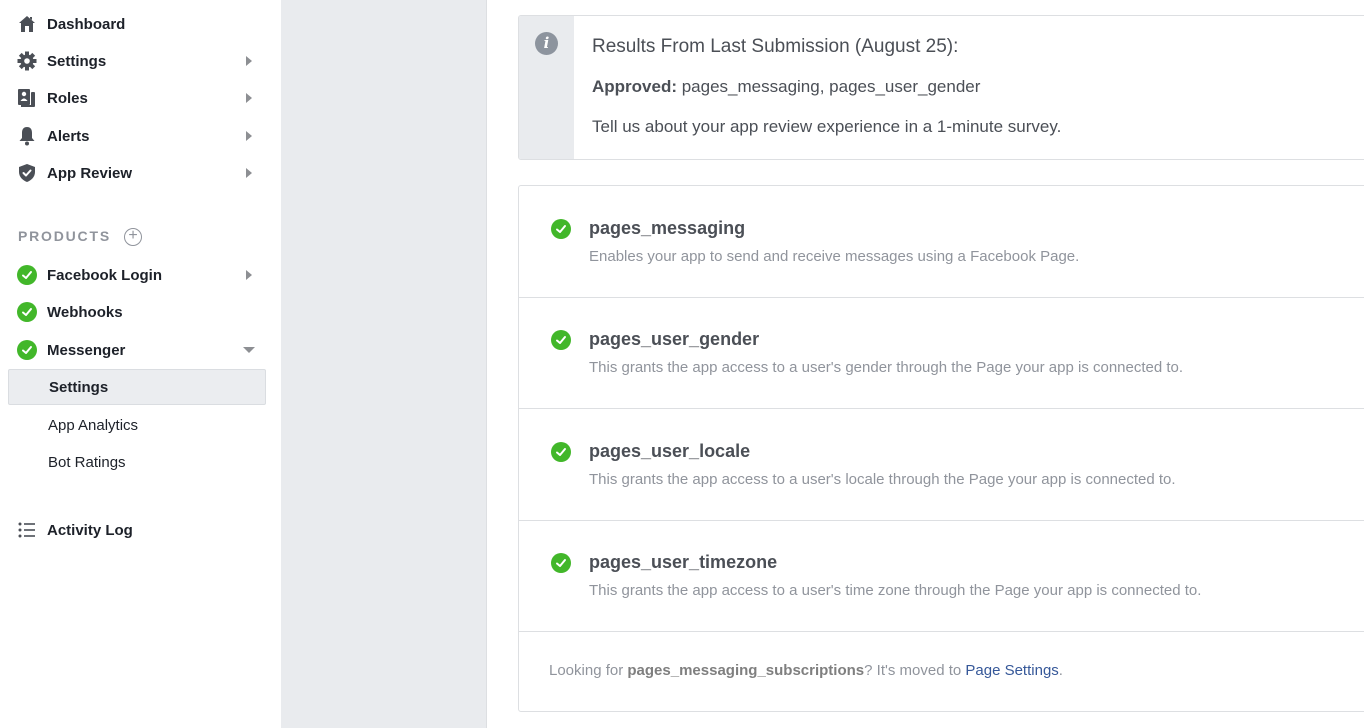  I want to click on bell-icon, so click(27, 136).